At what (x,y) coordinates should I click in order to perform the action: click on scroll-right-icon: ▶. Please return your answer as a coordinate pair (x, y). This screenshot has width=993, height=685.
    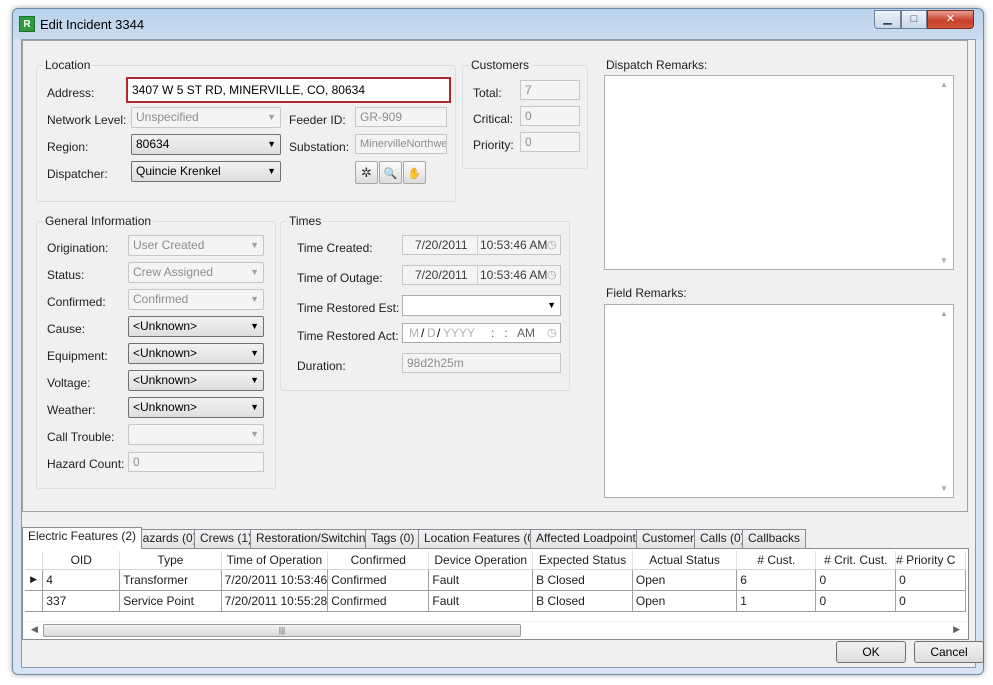
    Looking at the image, I should click on (956, 629).